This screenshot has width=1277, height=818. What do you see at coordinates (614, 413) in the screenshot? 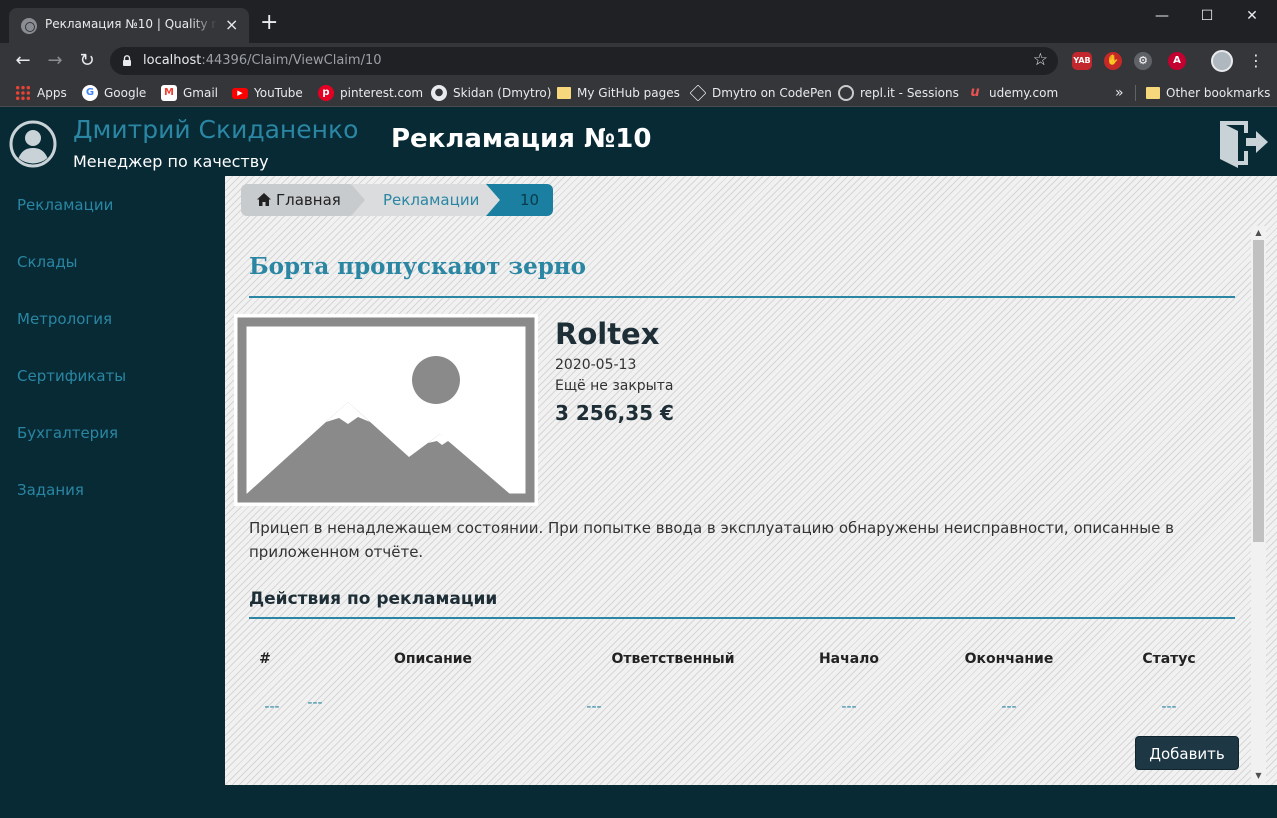
I see `claim-amount: 3 256,35 €` at bounding box center [614, 413].